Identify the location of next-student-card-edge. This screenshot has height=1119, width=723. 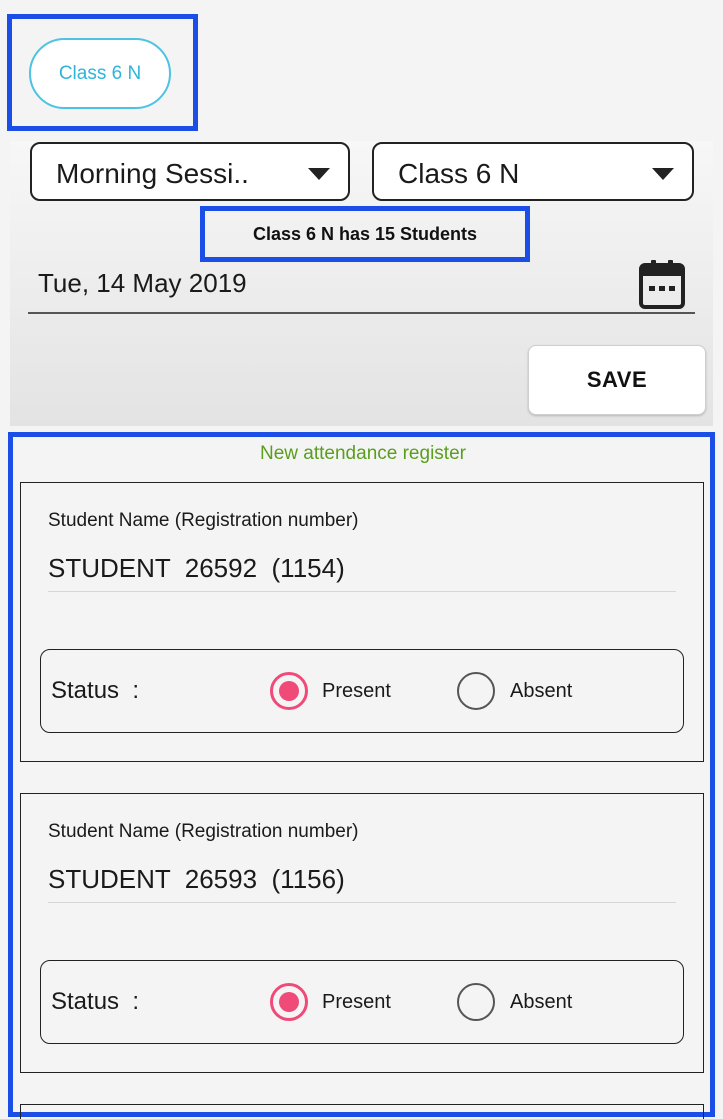
(362, 1111).